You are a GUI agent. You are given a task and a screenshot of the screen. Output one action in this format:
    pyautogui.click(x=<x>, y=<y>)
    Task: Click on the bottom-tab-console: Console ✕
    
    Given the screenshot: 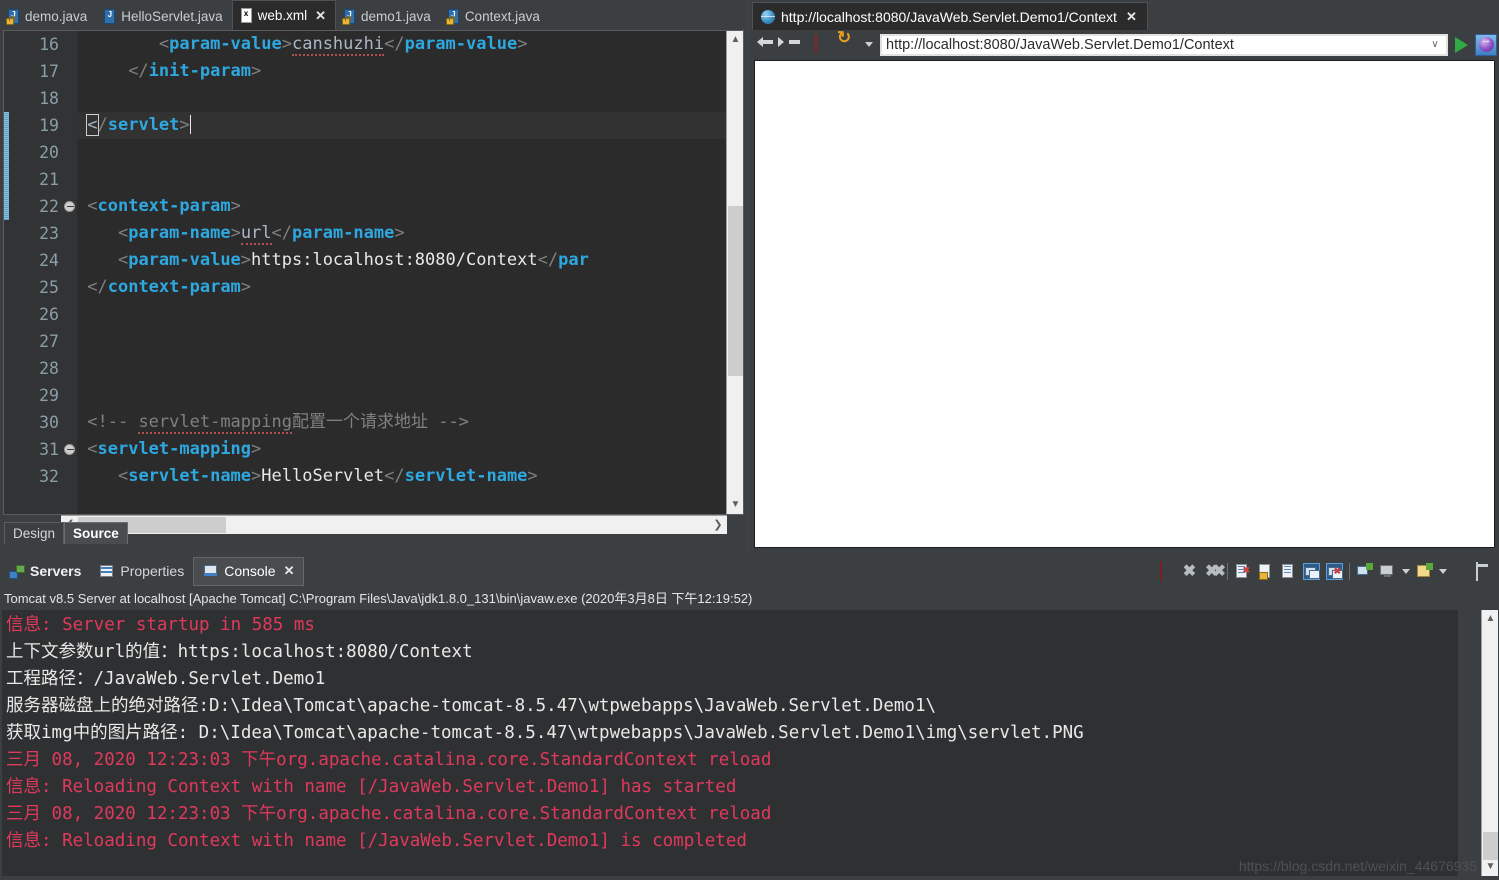 What is the action you would take?
    pyautogui.click(x=249, y=571)
    